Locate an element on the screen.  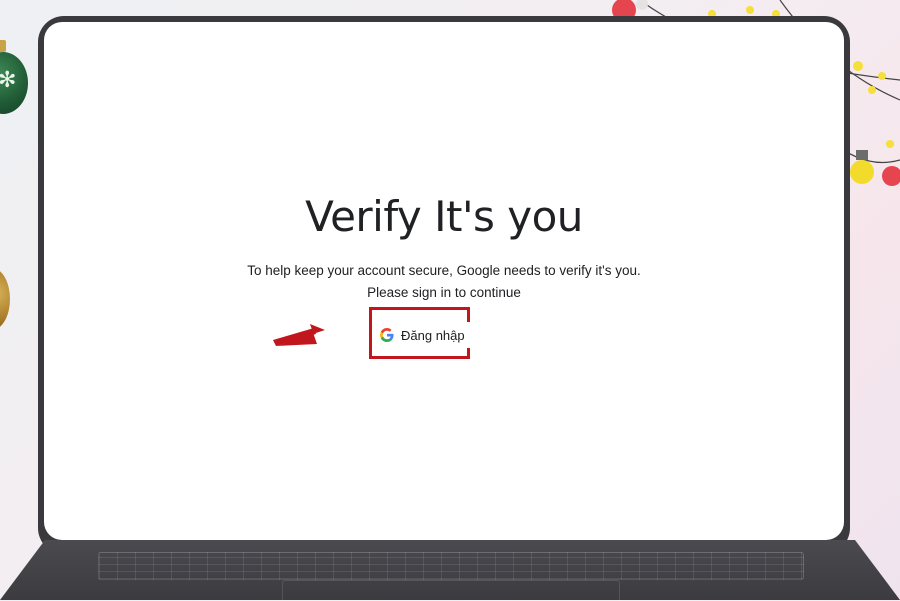
laptop-keyboard is located at coordinates (451, 566).